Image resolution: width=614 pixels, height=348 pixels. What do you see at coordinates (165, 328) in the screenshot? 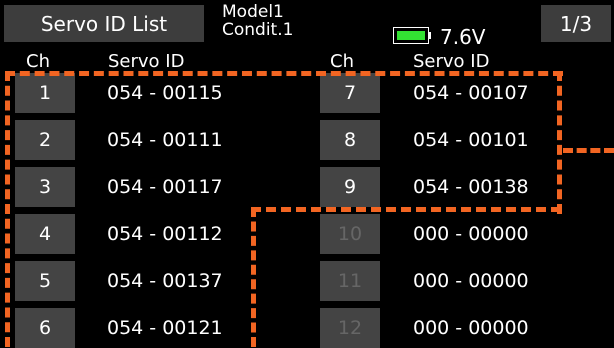
I see `servo-id-value: 054 - 00121` at bounding box center [165, 328].